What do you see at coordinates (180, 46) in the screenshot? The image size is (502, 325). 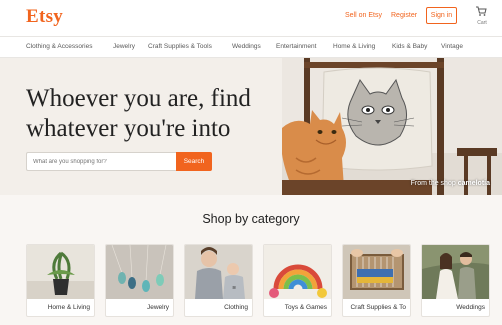 I see `nav-item-craft-supplies-tools: Craft Supplies & Tools` at bounding box center [180, 46].